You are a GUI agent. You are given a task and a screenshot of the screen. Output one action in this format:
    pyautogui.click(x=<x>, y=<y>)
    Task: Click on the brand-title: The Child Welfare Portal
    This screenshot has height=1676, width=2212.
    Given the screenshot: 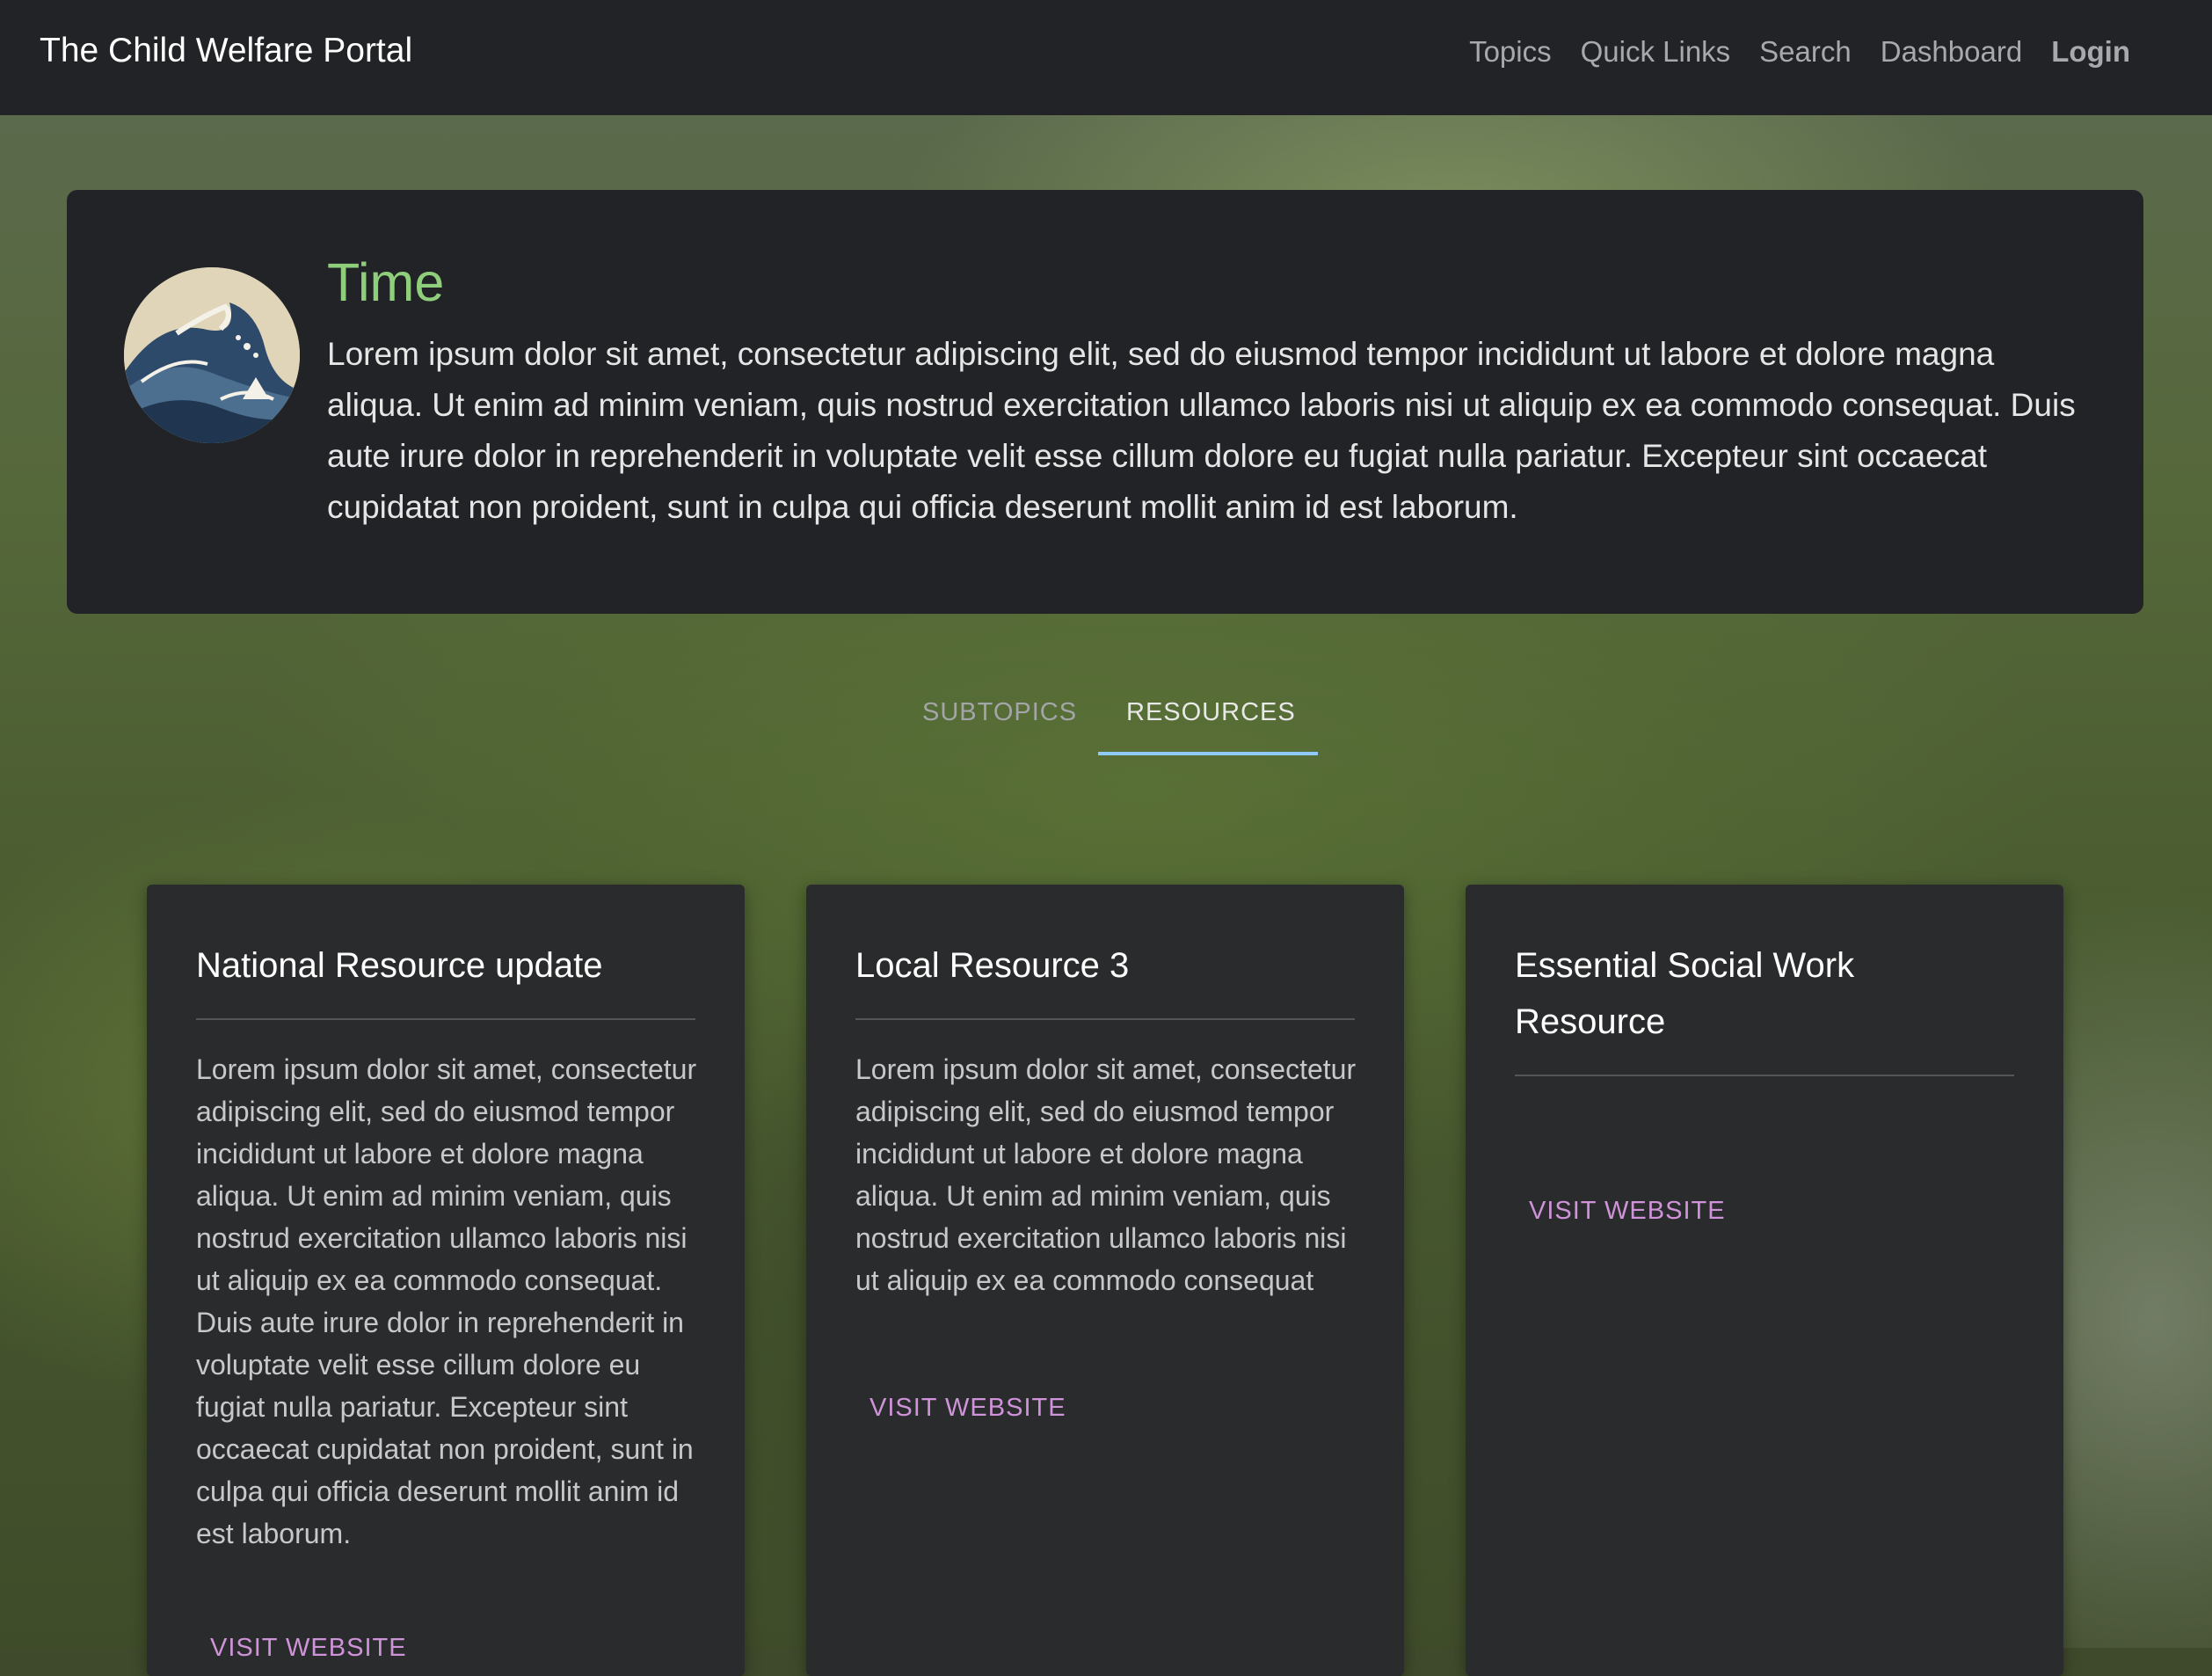 What is the action you would take?
    pyautogui.click(x=226, y=51)
    